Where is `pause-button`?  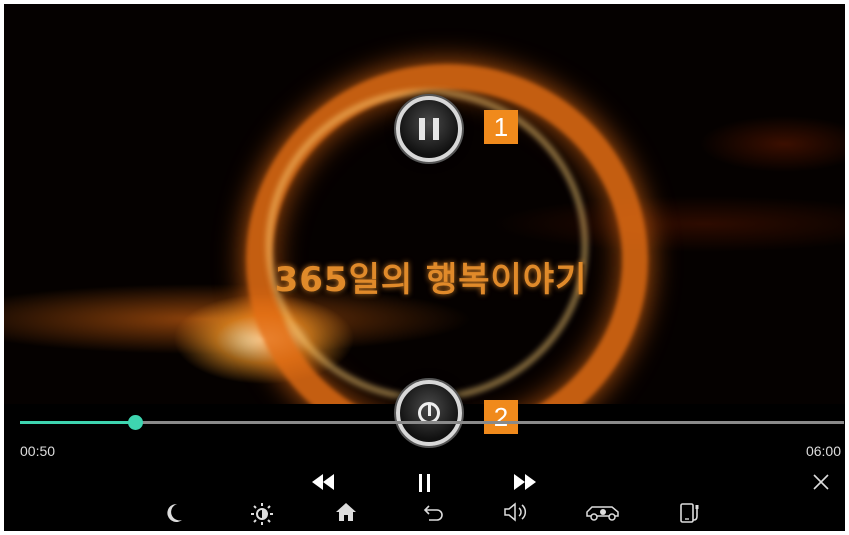 pause-button is located at coordinates (425, 485).